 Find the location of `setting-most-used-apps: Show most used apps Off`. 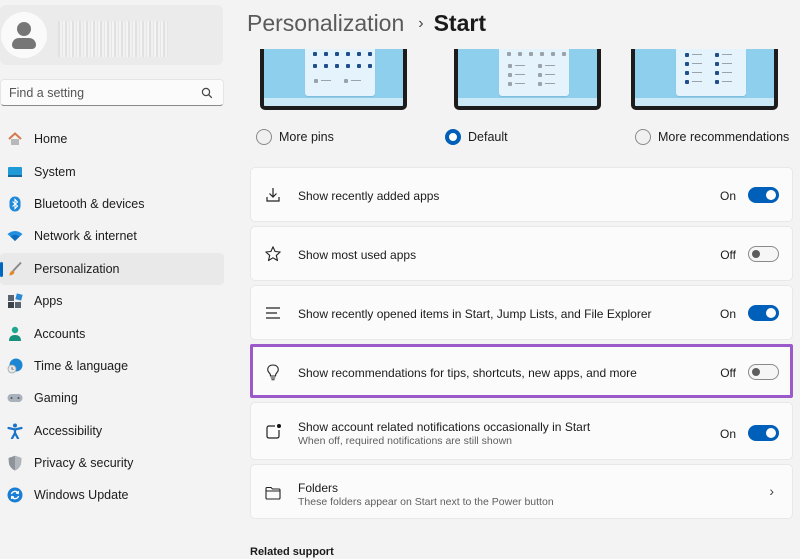

setting-most-used-apps: Show most used apps Off is located at coordinates (521, 253).